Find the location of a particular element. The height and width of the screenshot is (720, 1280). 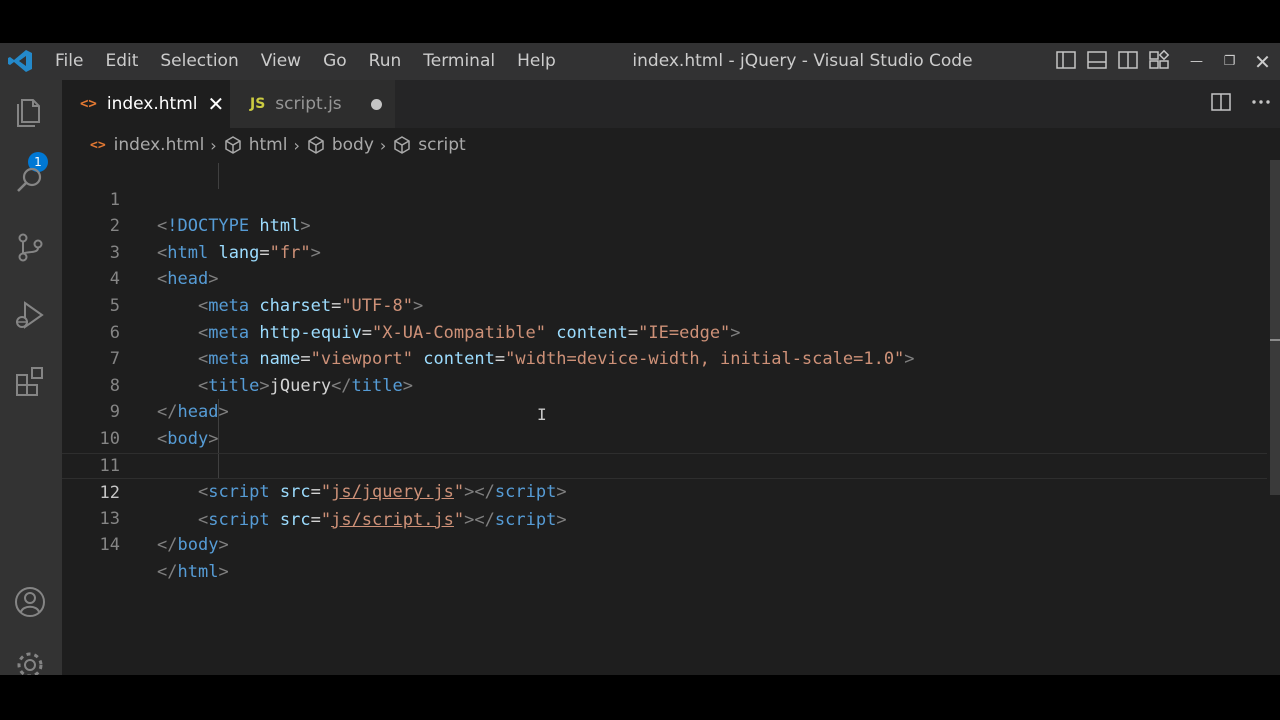

menu-view: View is located at coordinates (281, 61).